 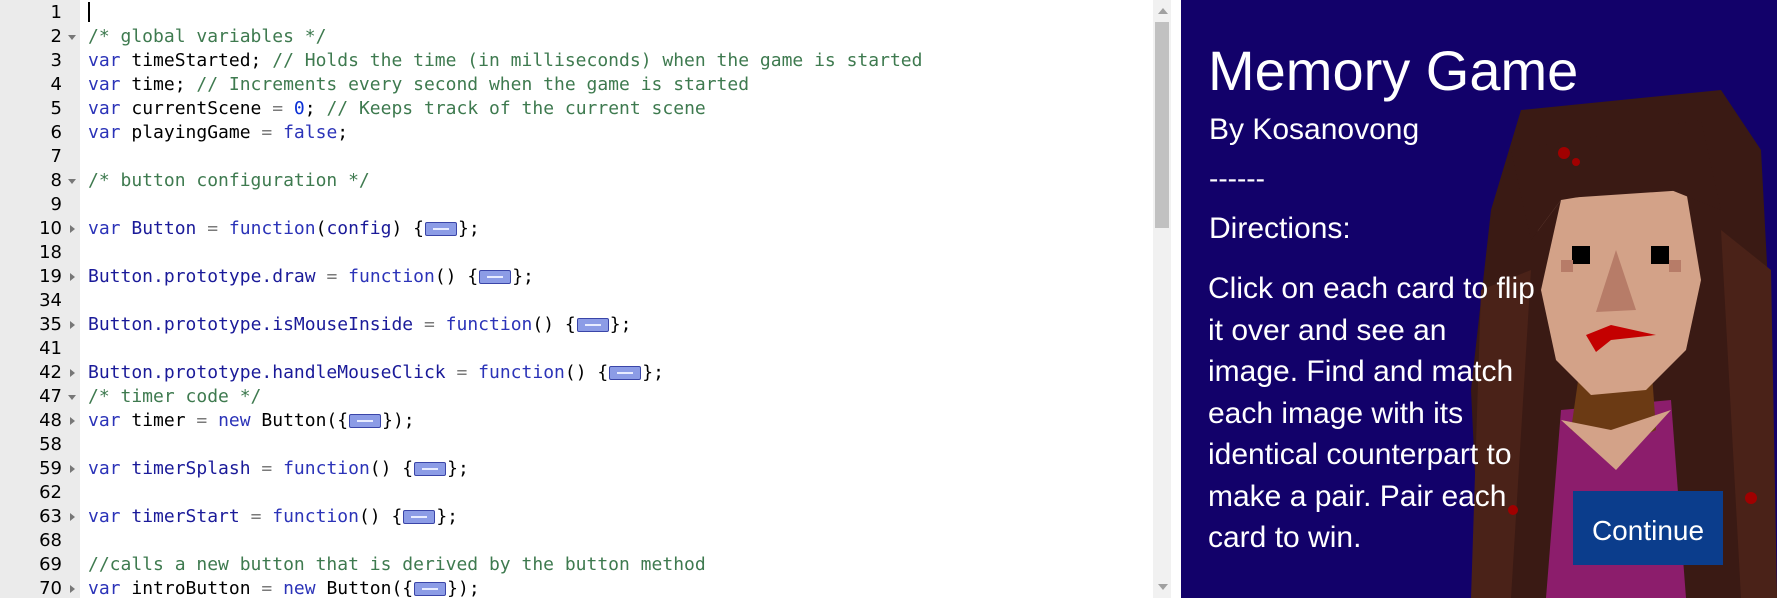 What do you see at coordinates (577, 157) in the screenshot?
I see `code-line: 7` at bounding box center [577, 157].